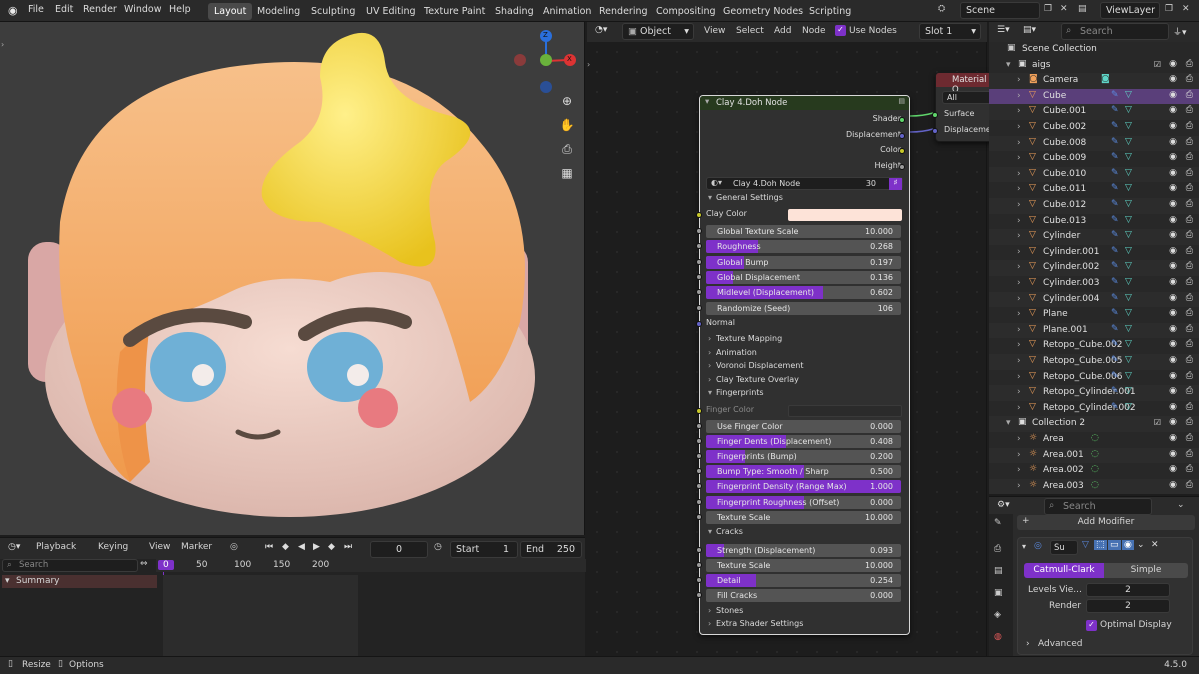 The height and width of the screenshot is (674, 1199). Describe the element at coordinates (998, 593) in the screenshot. I see `view-layer-tab-icon: ▣` at that location.